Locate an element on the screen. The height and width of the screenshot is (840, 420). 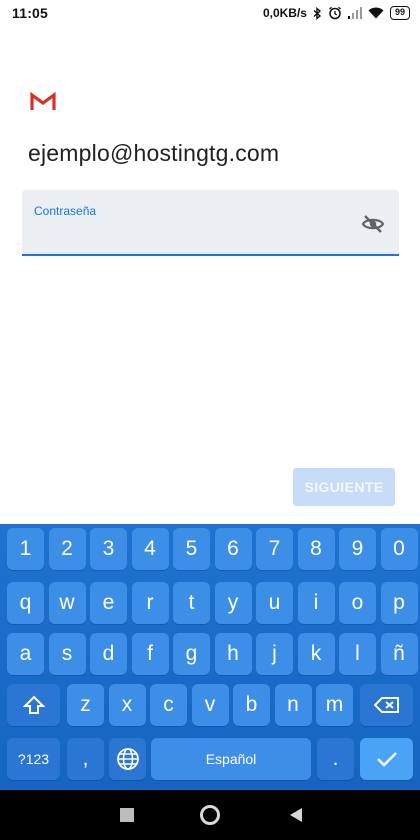
navigation-bar is located at coordinates (210, 815).